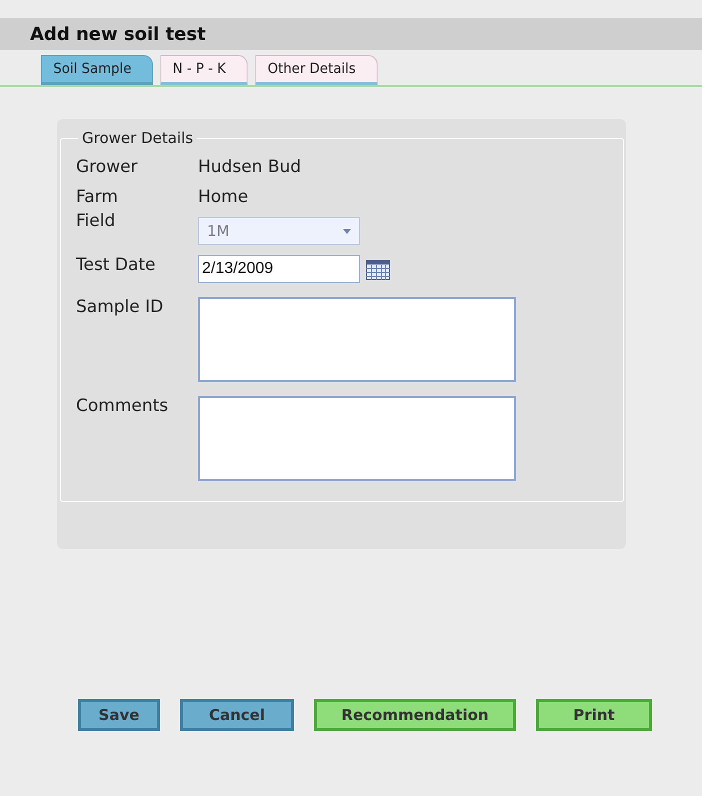  I want to click on field-label: Grower, so click(107, 167).